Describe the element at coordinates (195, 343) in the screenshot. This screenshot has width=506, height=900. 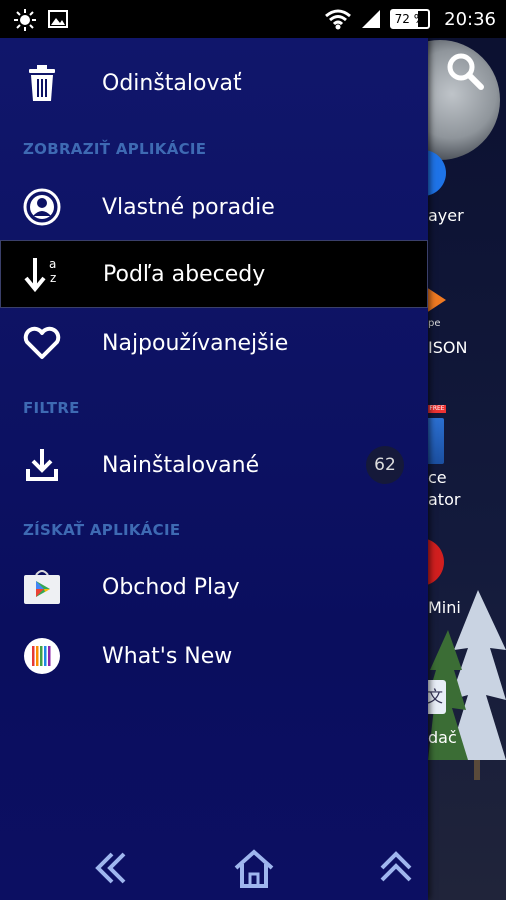
I see `menu-item-label: Najpoužívanejšie` at that location.